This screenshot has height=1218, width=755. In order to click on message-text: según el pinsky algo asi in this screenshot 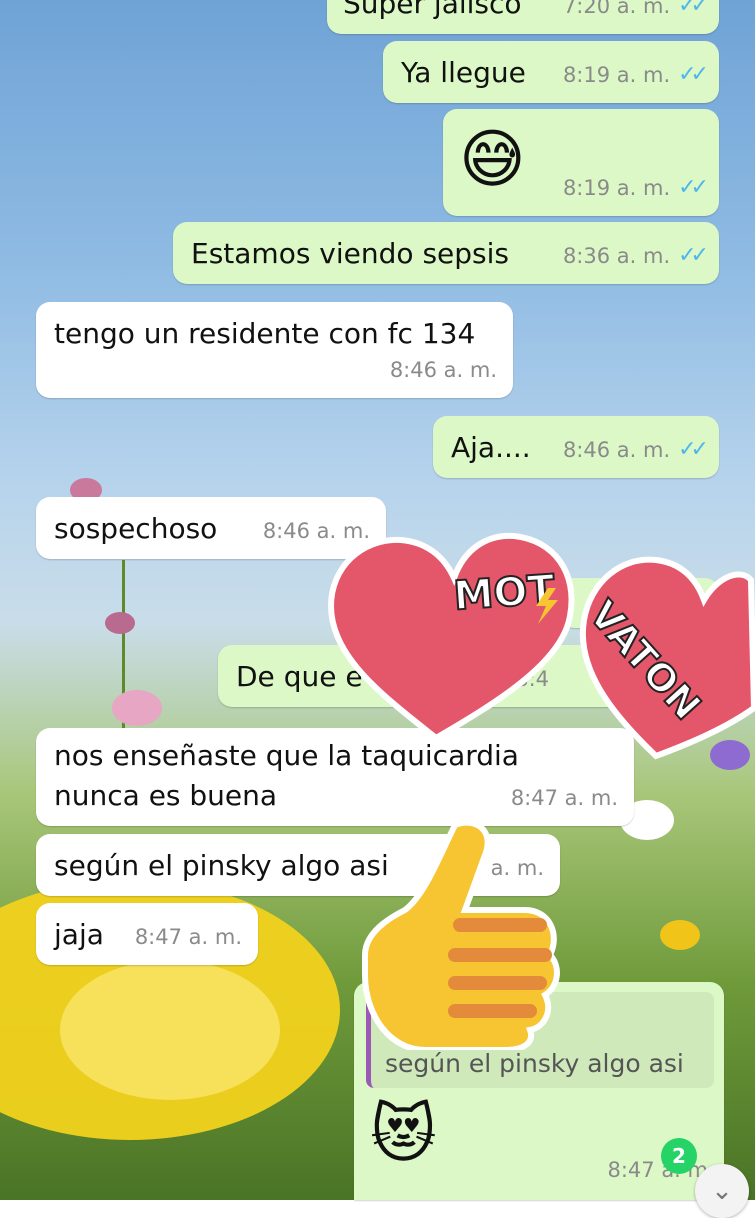, I will do `click(221, 865)`.